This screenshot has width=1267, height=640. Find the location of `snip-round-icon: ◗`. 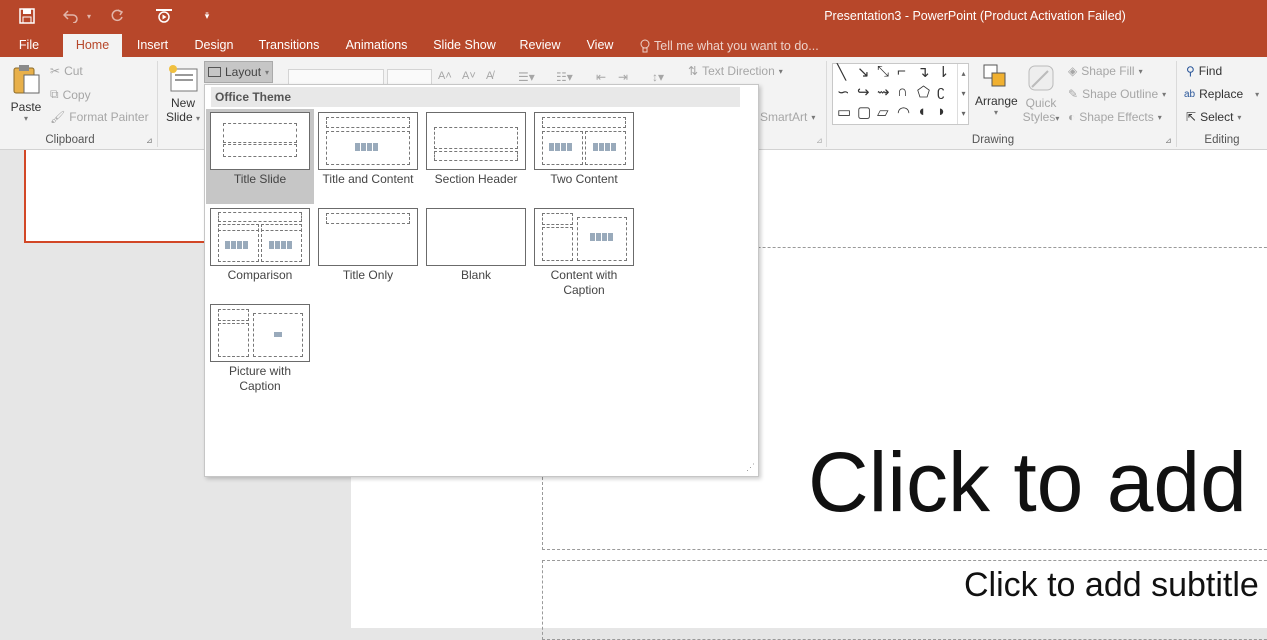

snip-round-icon: ◗ is located at coordinates (941, 111).